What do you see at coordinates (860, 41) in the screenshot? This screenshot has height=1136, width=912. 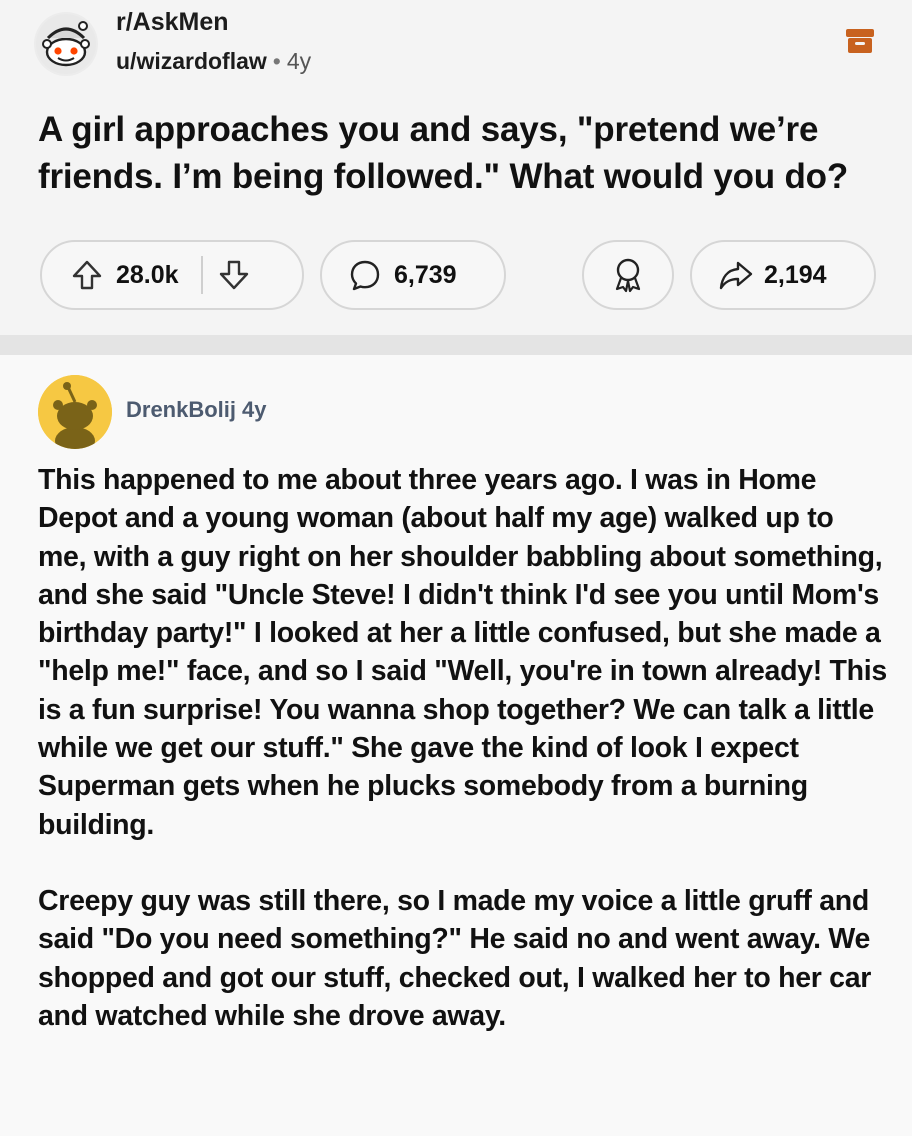 I see `archive-icon` at bounding box center [860, 41].